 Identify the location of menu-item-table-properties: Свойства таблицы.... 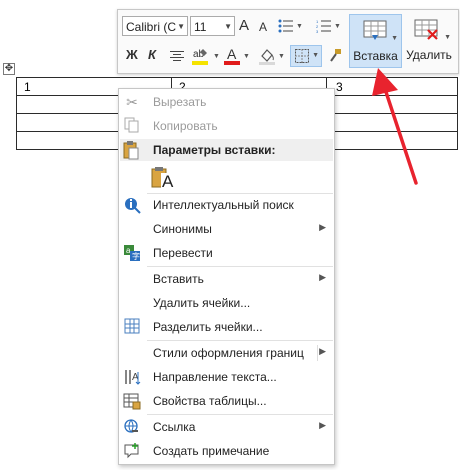
(226, 401).